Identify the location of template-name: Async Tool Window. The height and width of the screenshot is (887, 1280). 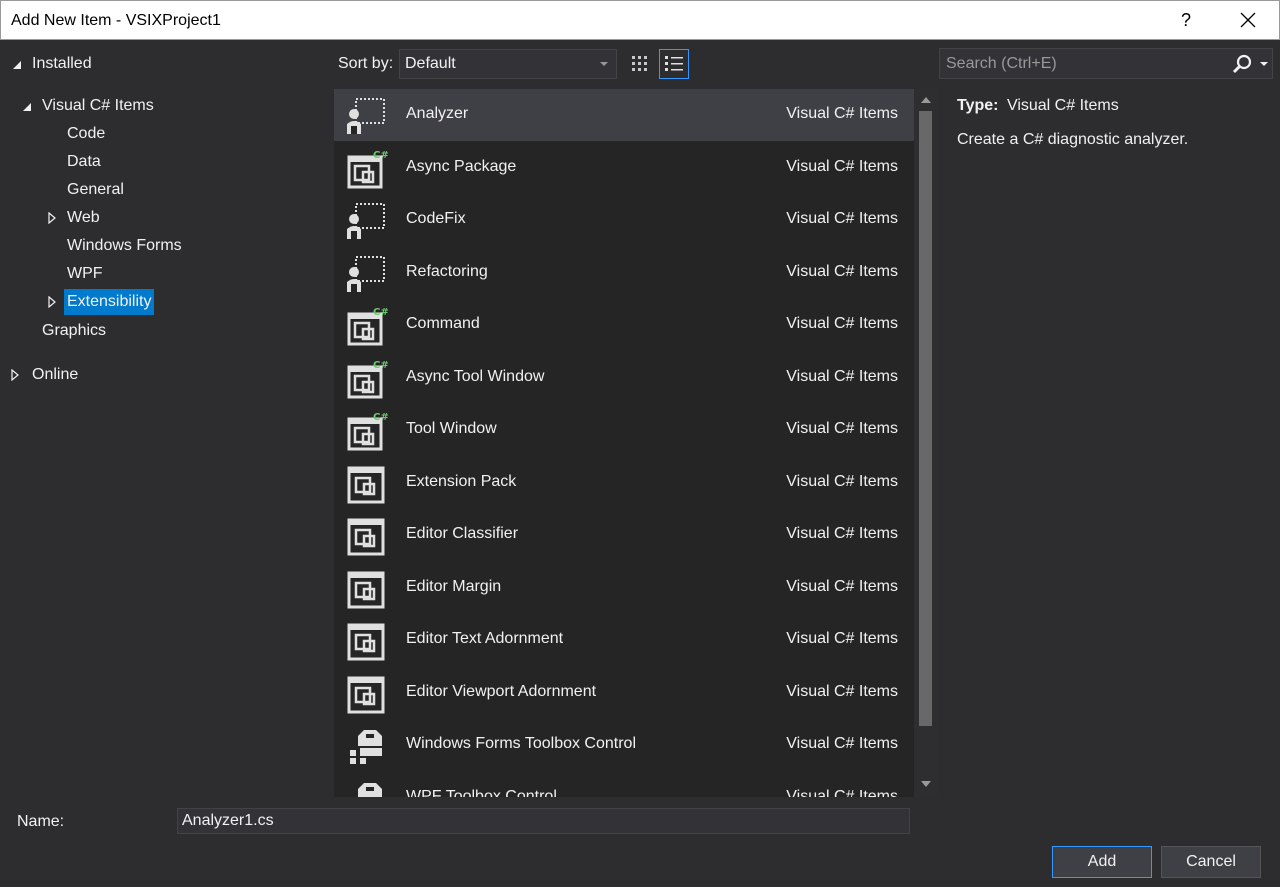
(475, 376).